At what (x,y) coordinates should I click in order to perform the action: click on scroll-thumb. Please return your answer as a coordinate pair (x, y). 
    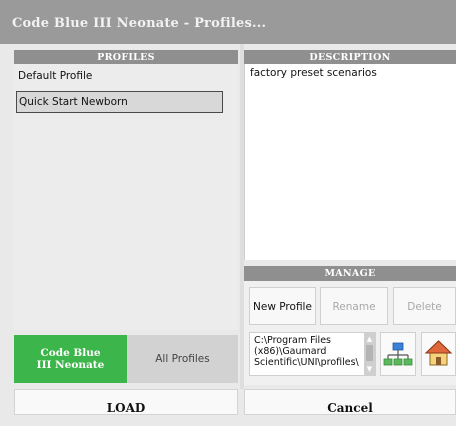
    Looking at the image, I should click on (369, 353).